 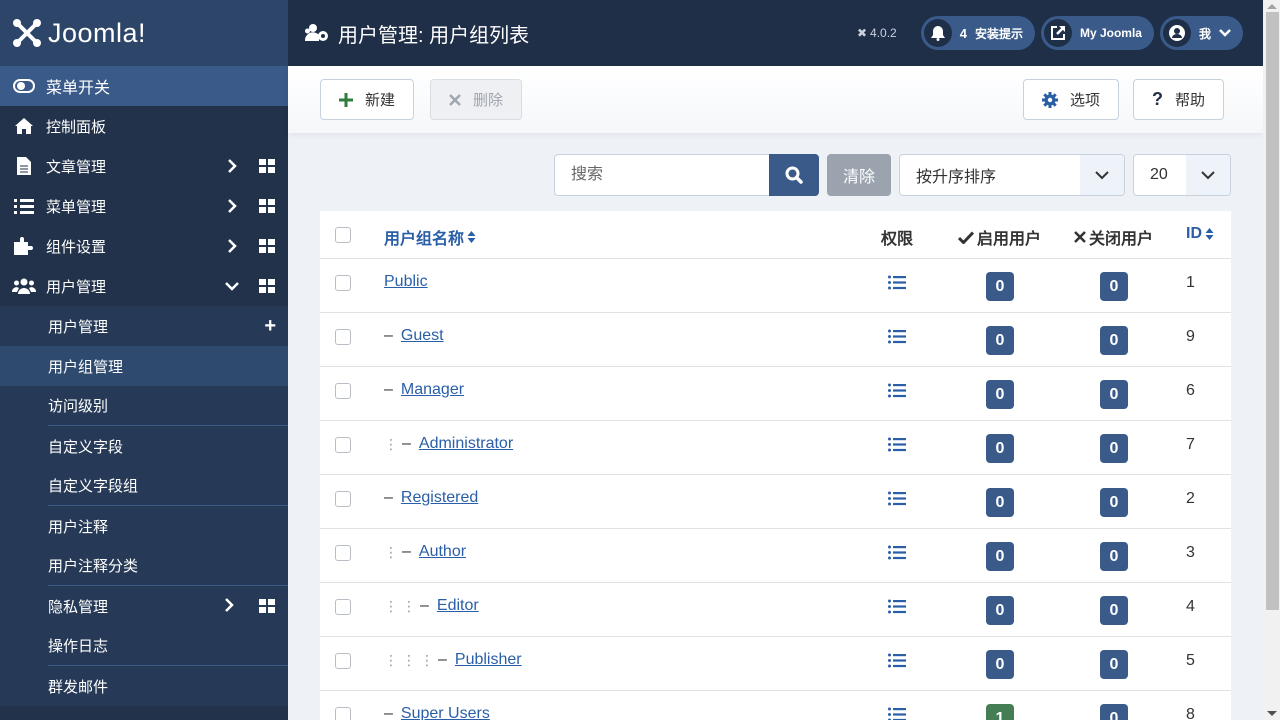 What do you see at coordinates (144, 446) in the screenshot?
I see `submenu-item-fields: 自定义字段` at bounding box center [144, 446].